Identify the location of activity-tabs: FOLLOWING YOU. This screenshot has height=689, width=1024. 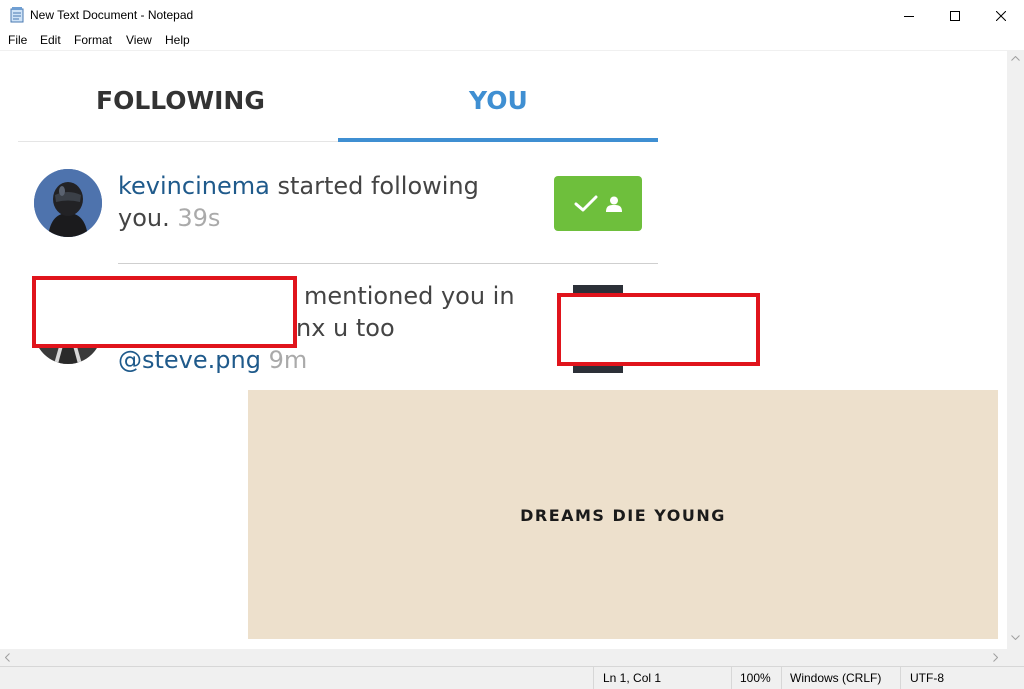
(338, 96).